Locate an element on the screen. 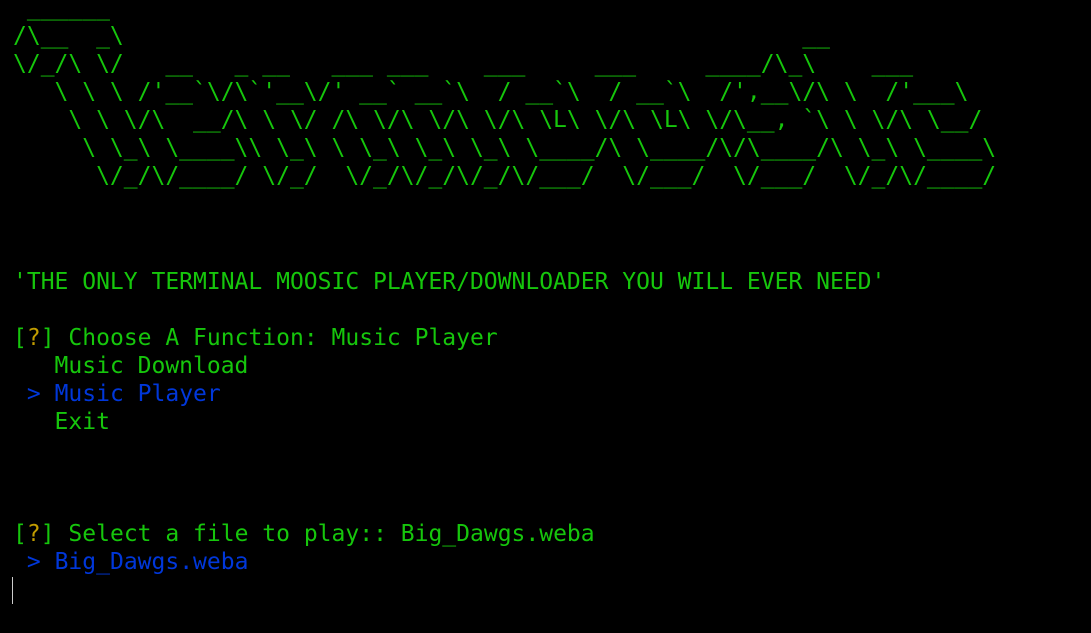 This screenshot has height=633, width=1091. menu-option-exit: Exit is located at coordinates (61, 422).